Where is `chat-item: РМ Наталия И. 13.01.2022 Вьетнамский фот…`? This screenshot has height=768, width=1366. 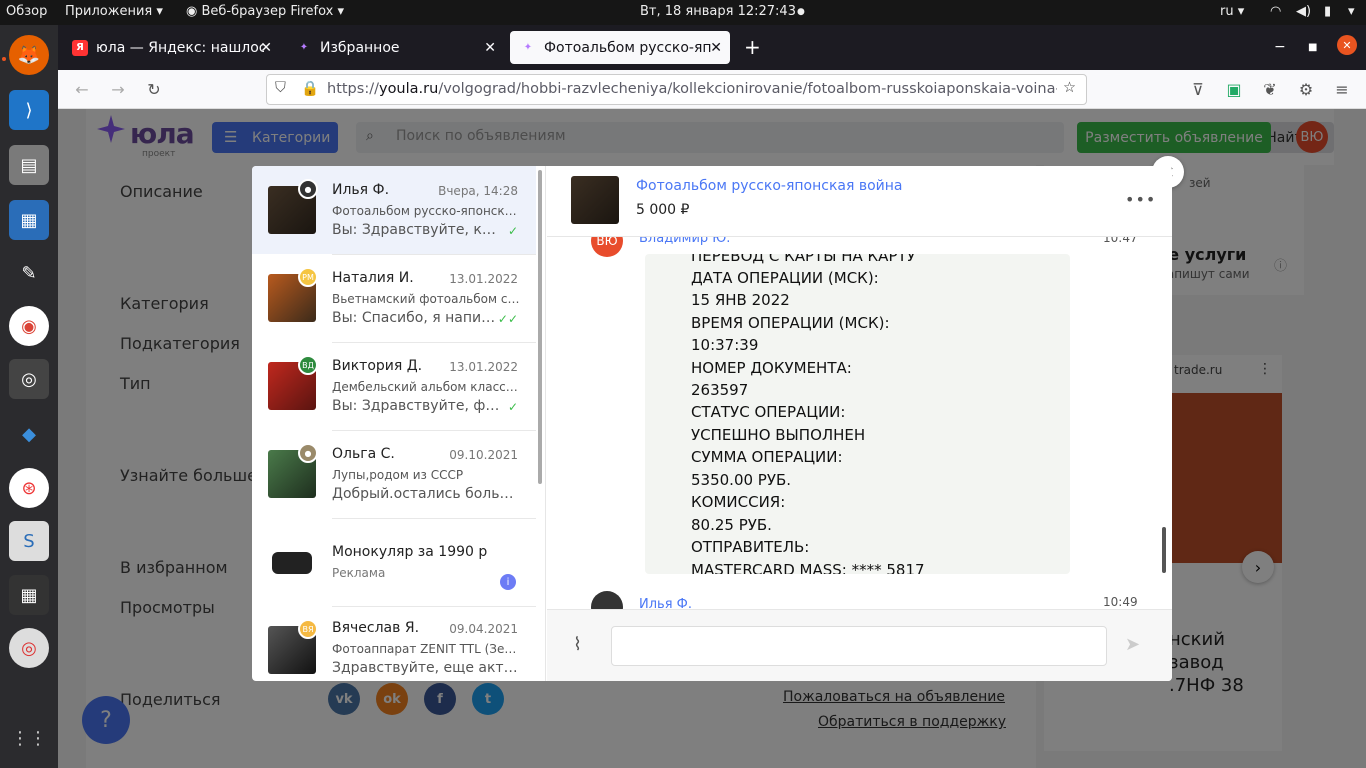
chat-item: РМ Наталия И. 13.01.2022 Вьетнамский фот… is located at coordinates (394, 298).